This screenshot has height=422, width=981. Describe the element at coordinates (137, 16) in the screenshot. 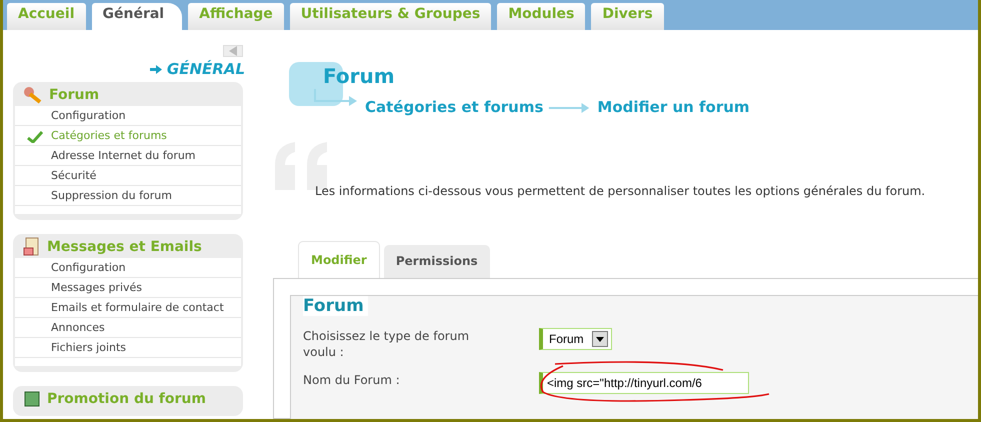

I see `nav-tab: Général` at that location.